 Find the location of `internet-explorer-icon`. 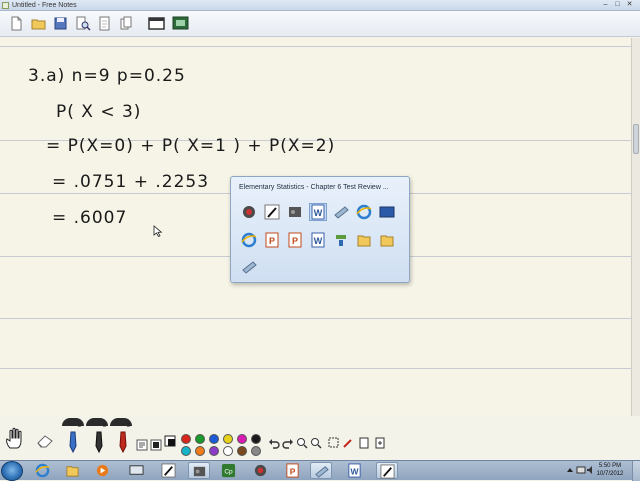

internet-explorer-icon is located at coordinates (364, 212).